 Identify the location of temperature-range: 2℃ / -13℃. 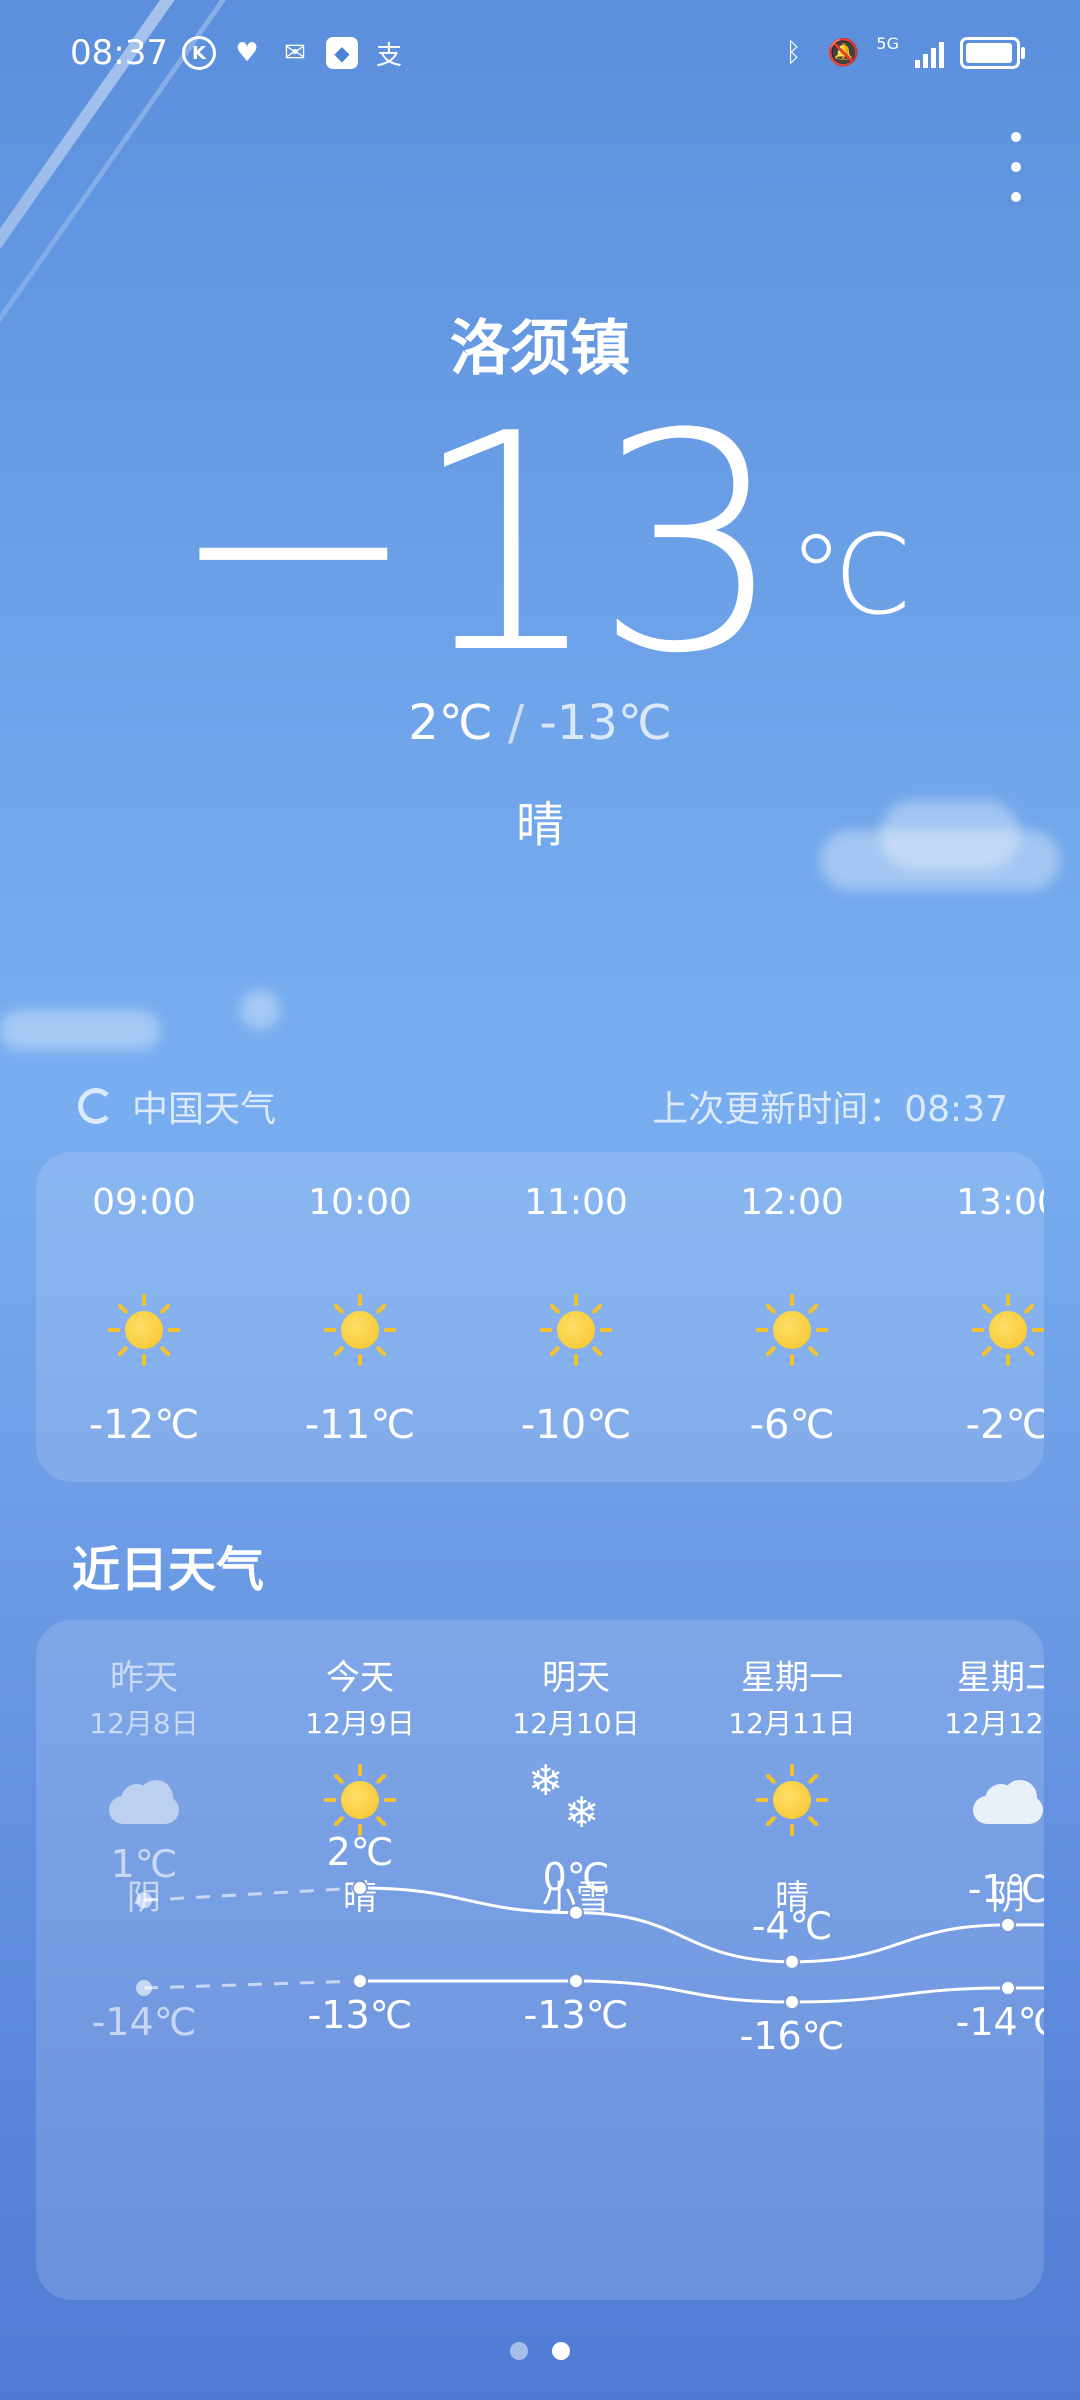
(540, 723).